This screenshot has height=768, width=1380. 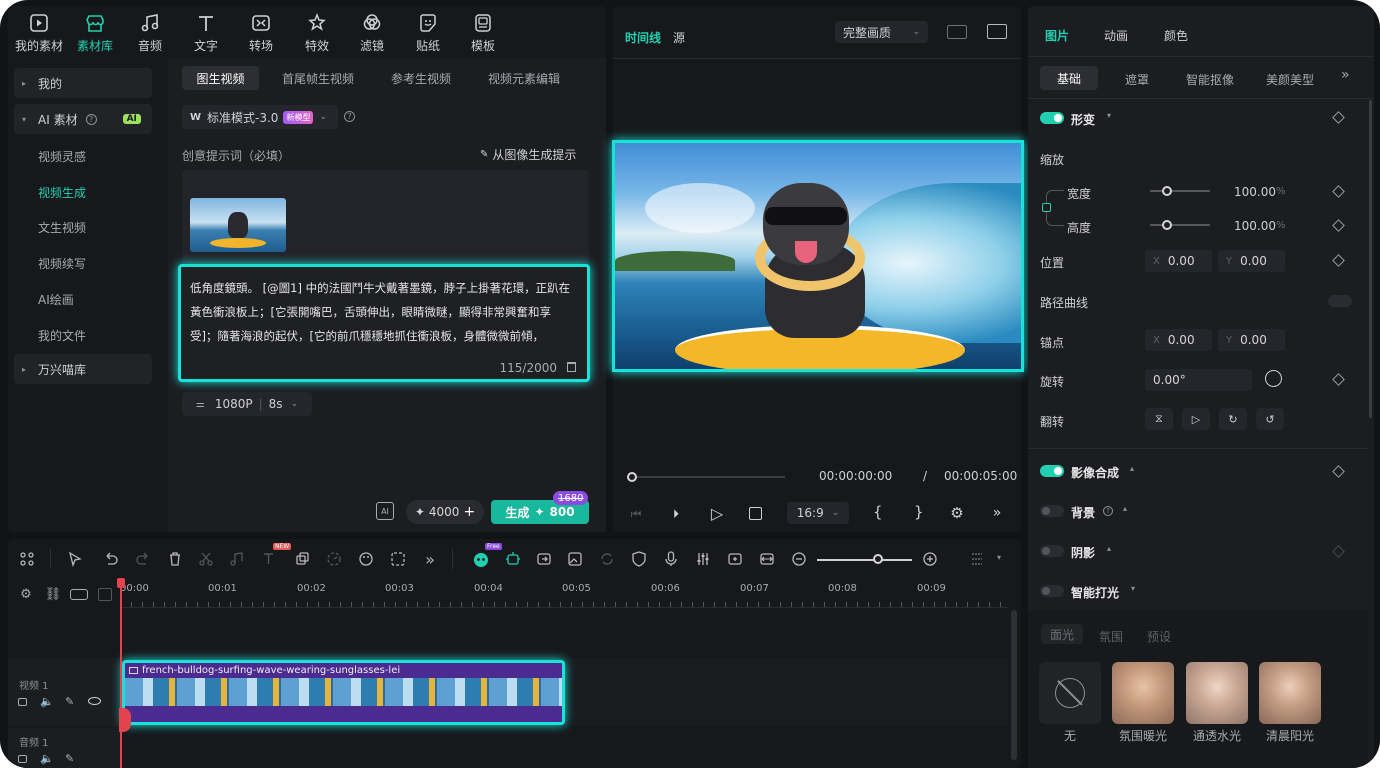 I want to click on light-tab-face: 面光, so click(x=1062, y=634).